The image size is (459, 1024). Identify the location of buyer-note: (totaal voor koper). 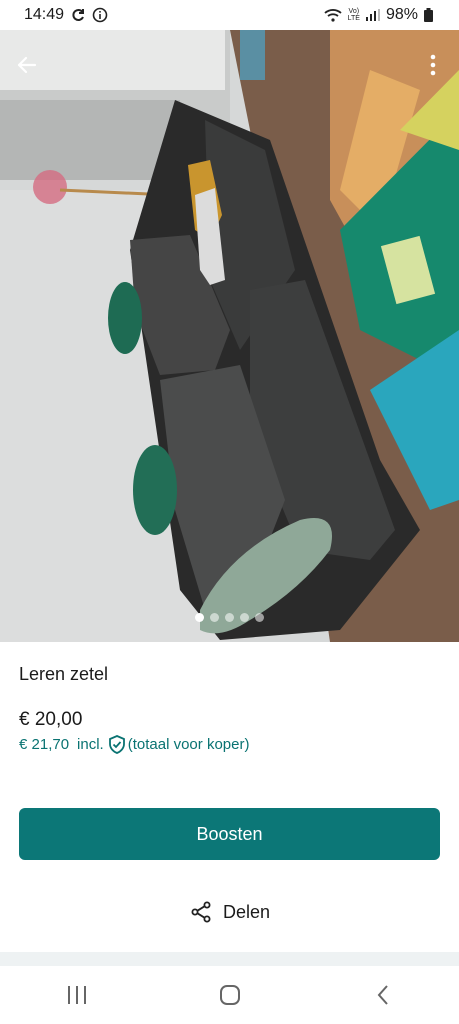
(188, 744).